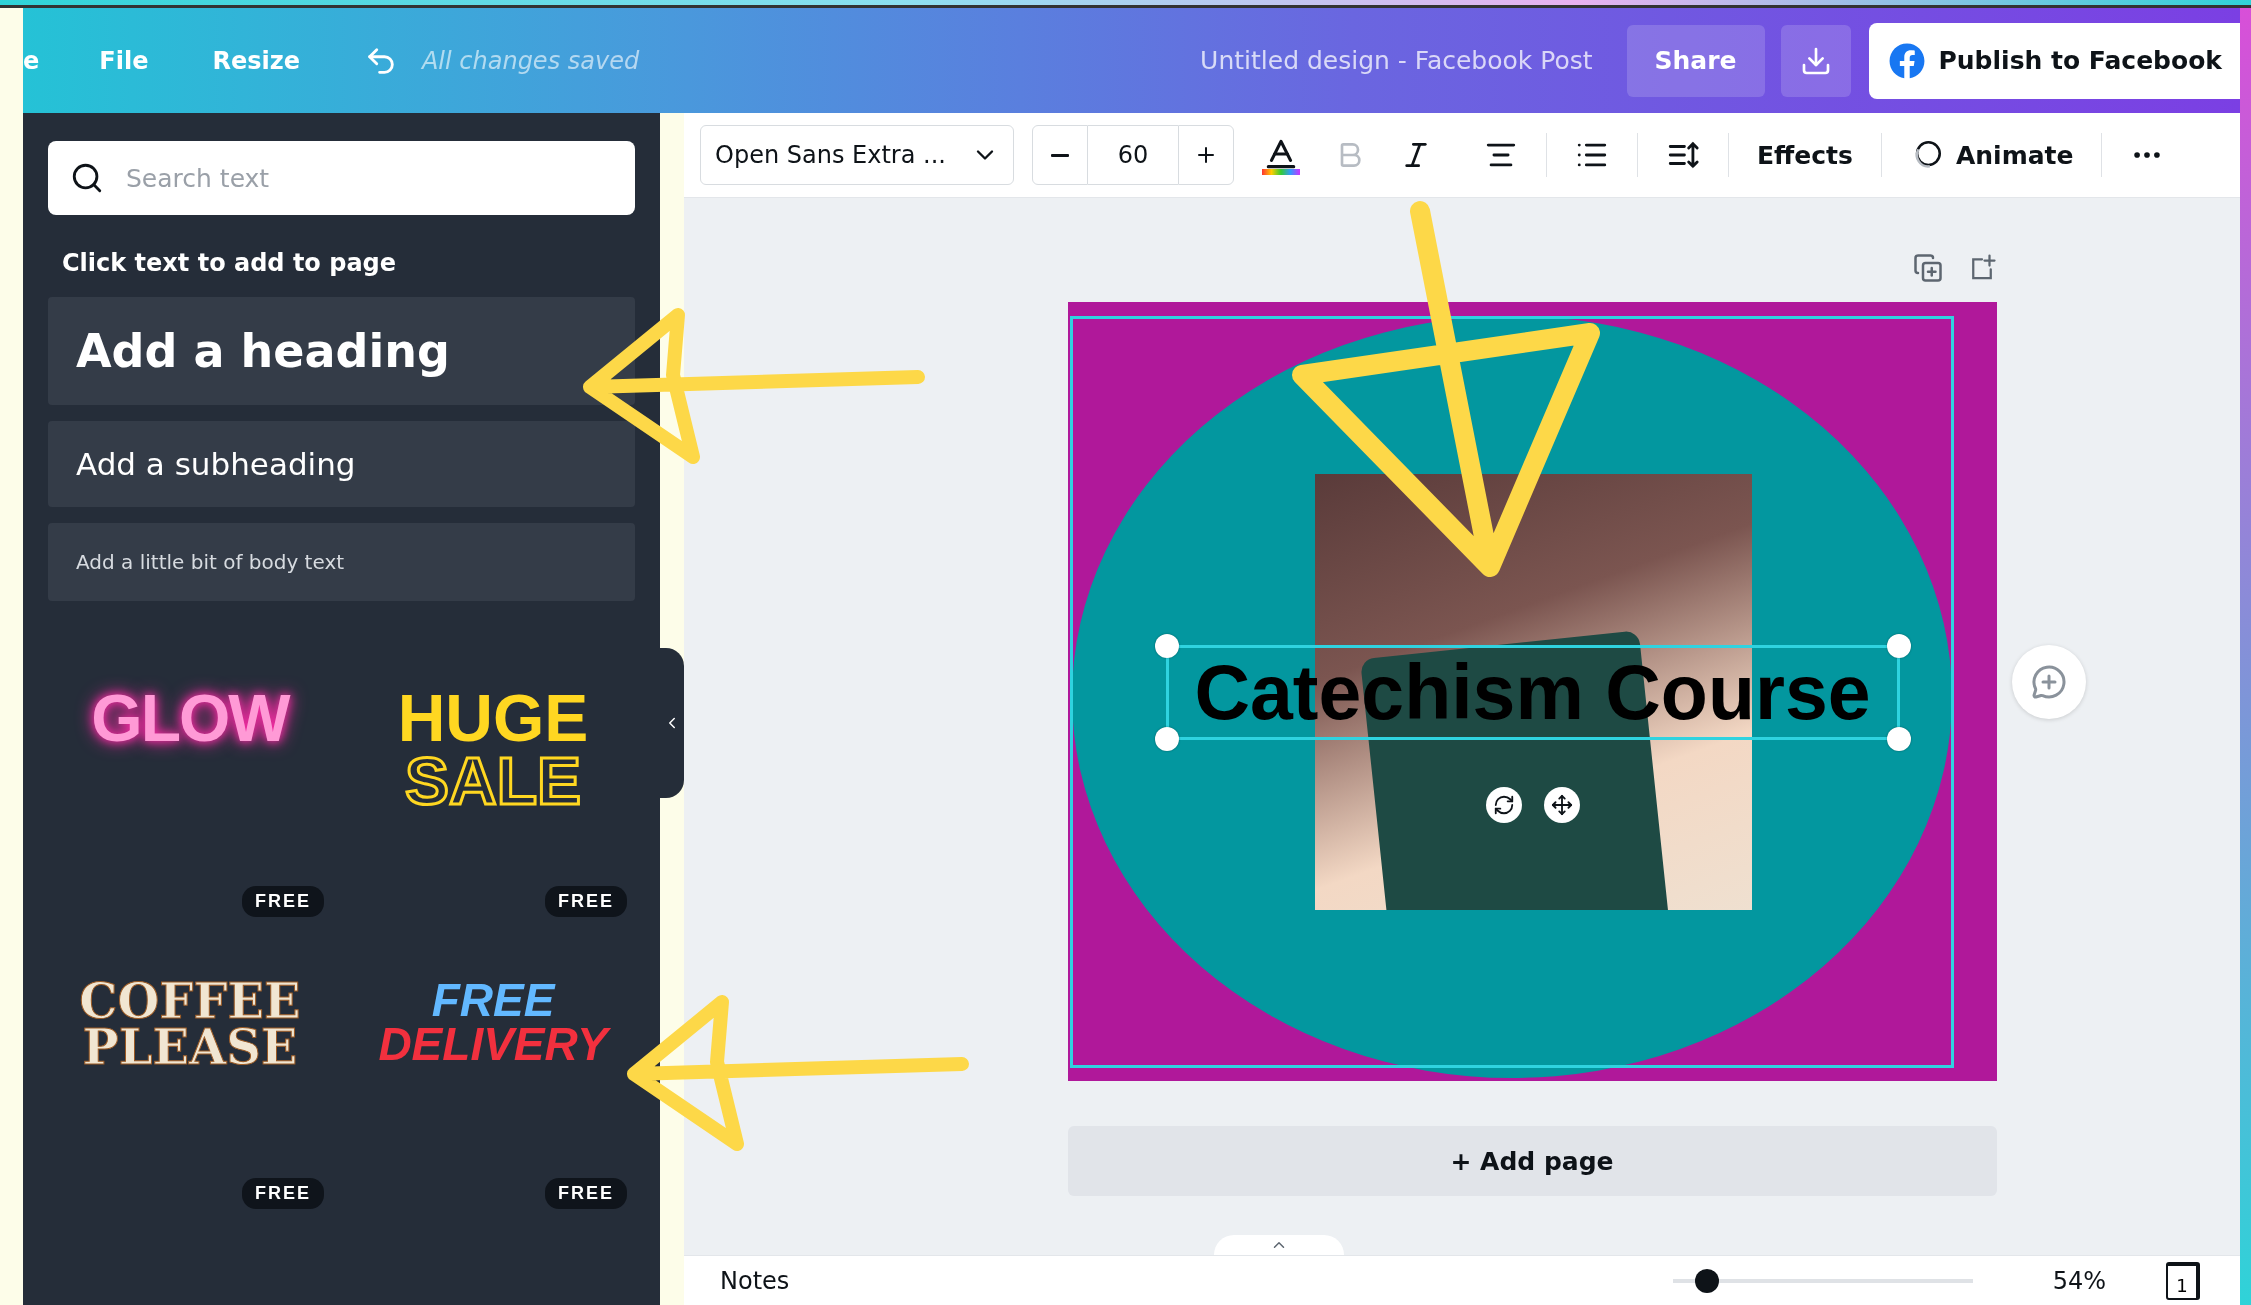 Image resolution: width=2251 pixels, height=1305 pixels. Describe the element at coordinates (1532, 1161) in the screenshot. I see `add-page-button: + Add page` at that location.